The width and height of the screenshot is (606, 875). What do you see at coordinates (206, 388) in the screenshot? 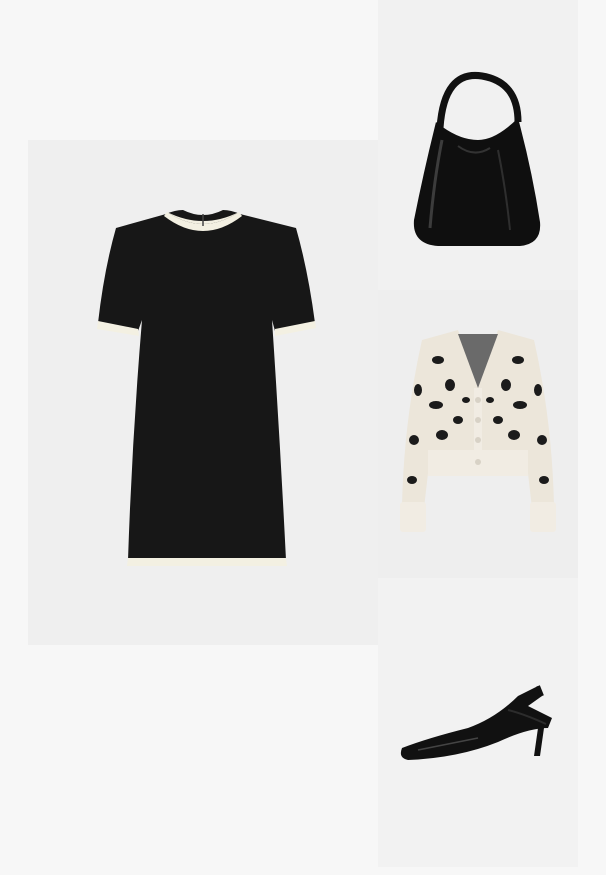
I see `dress-image` at bounding box center [206, 388].